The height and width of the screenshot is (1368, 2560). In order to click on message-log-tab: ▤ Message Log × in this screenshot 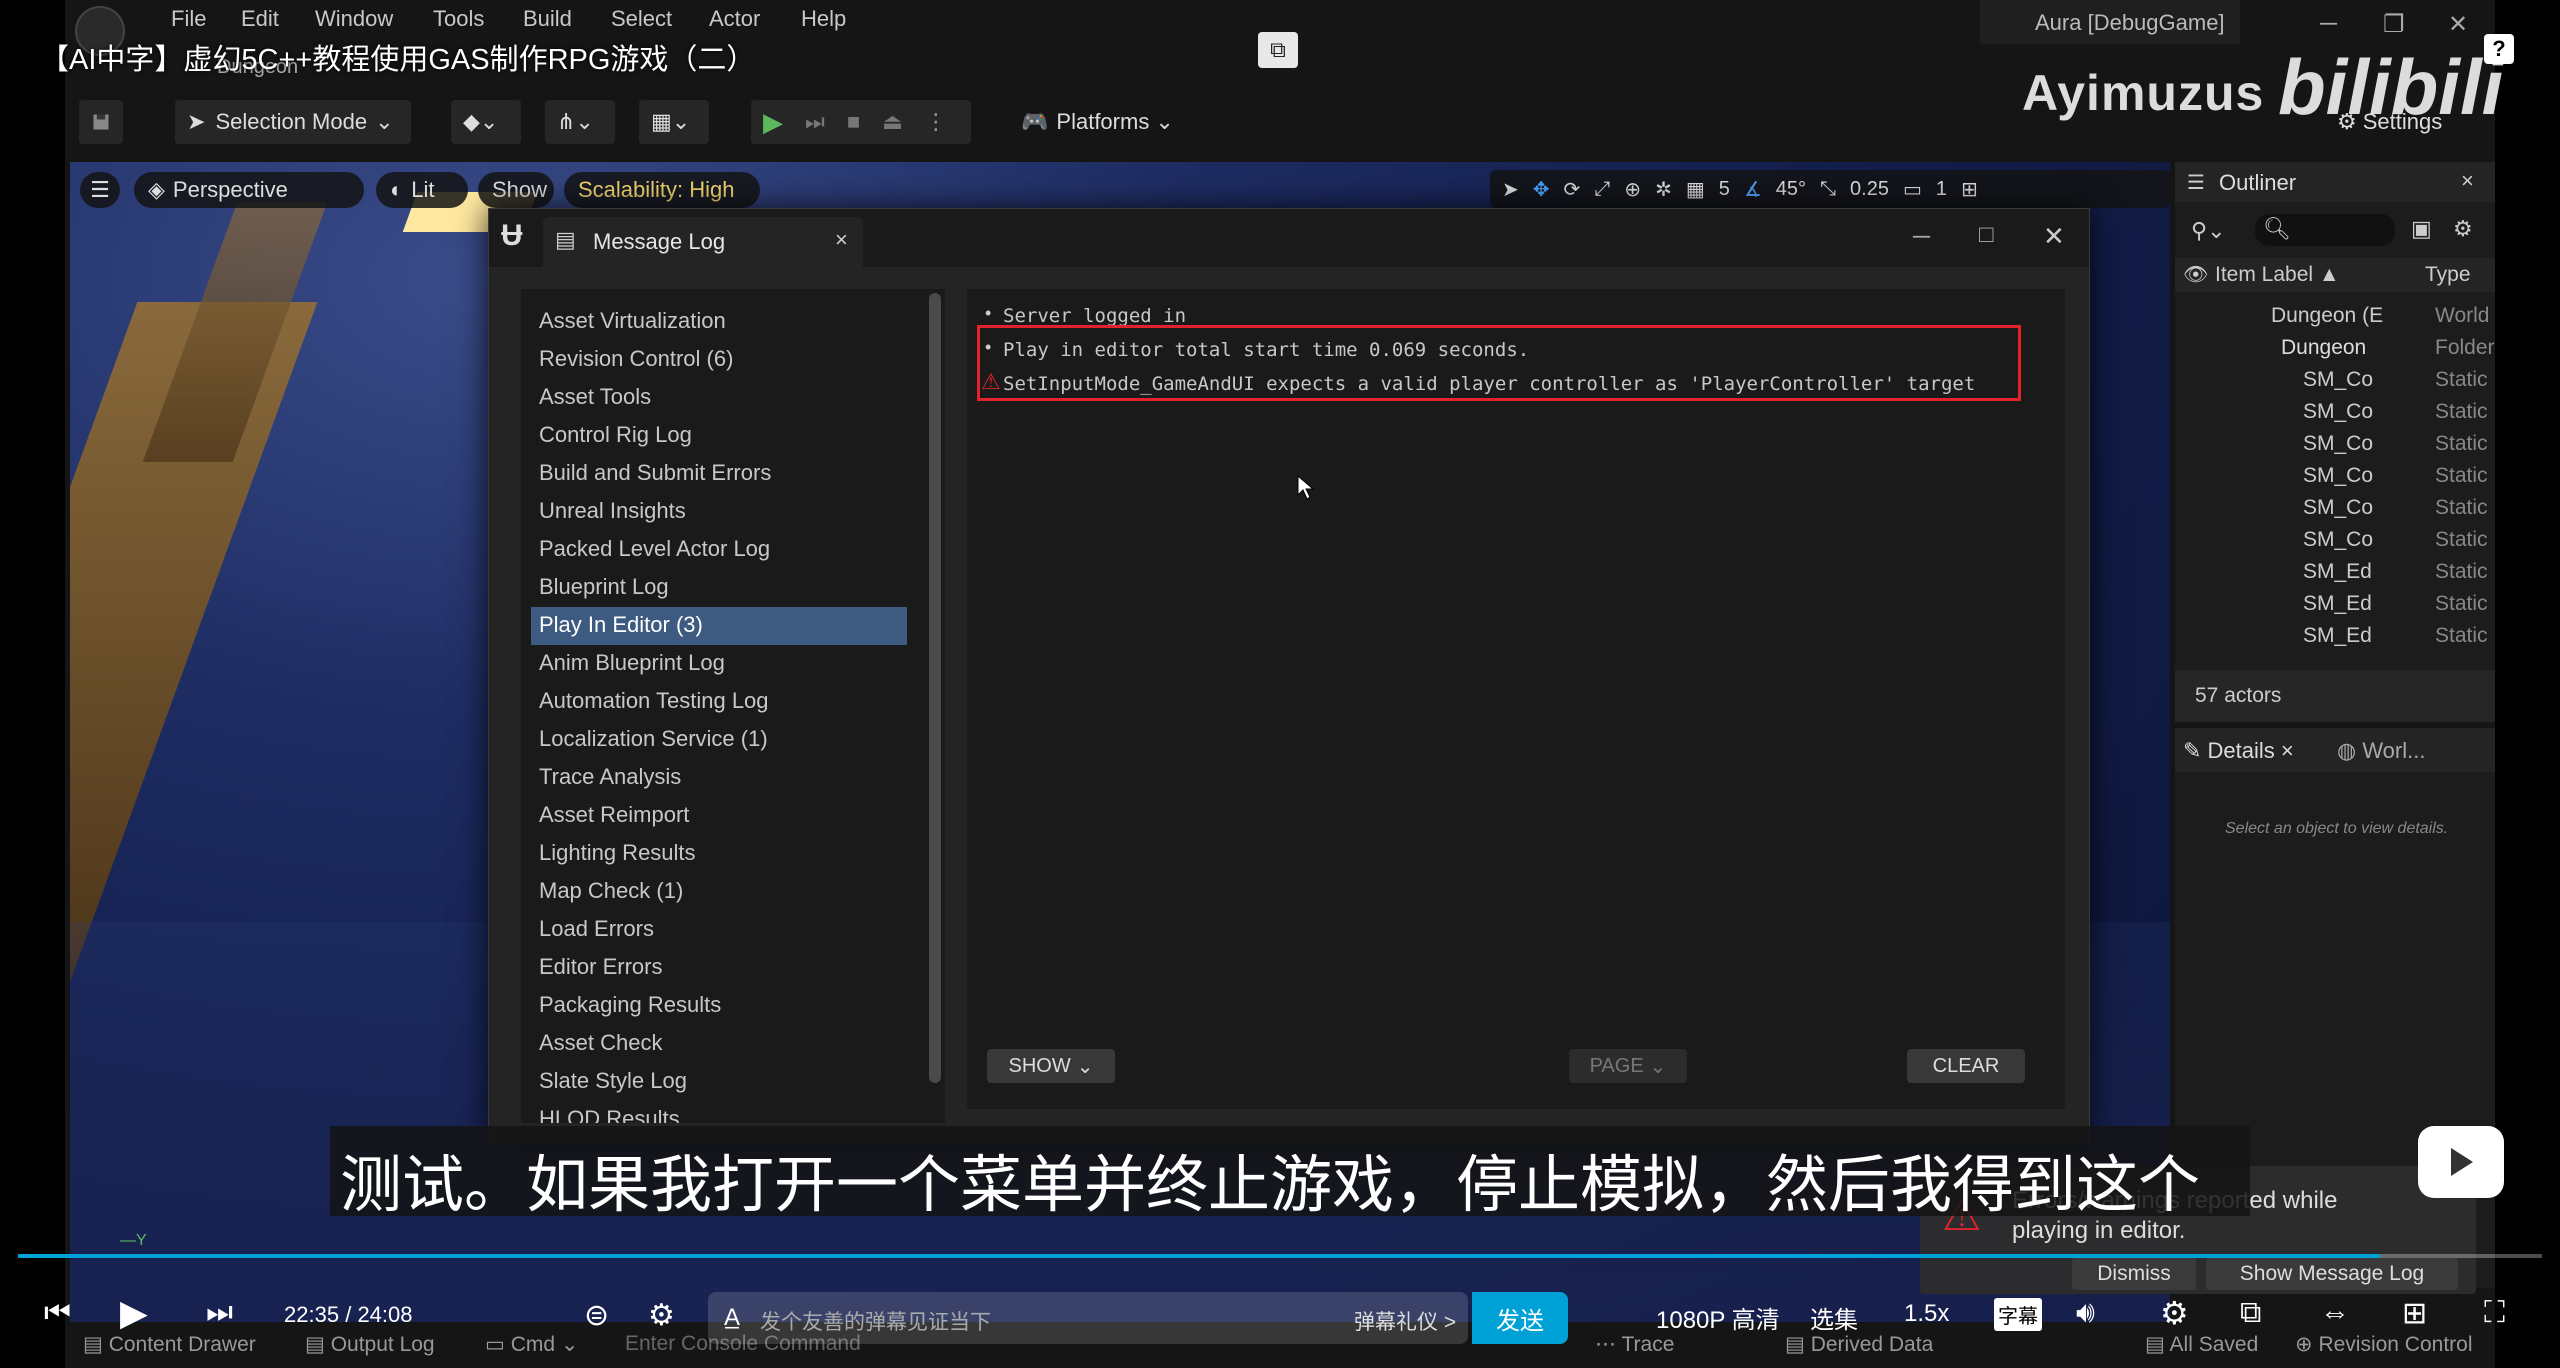, I will do `click(703, 242)`.